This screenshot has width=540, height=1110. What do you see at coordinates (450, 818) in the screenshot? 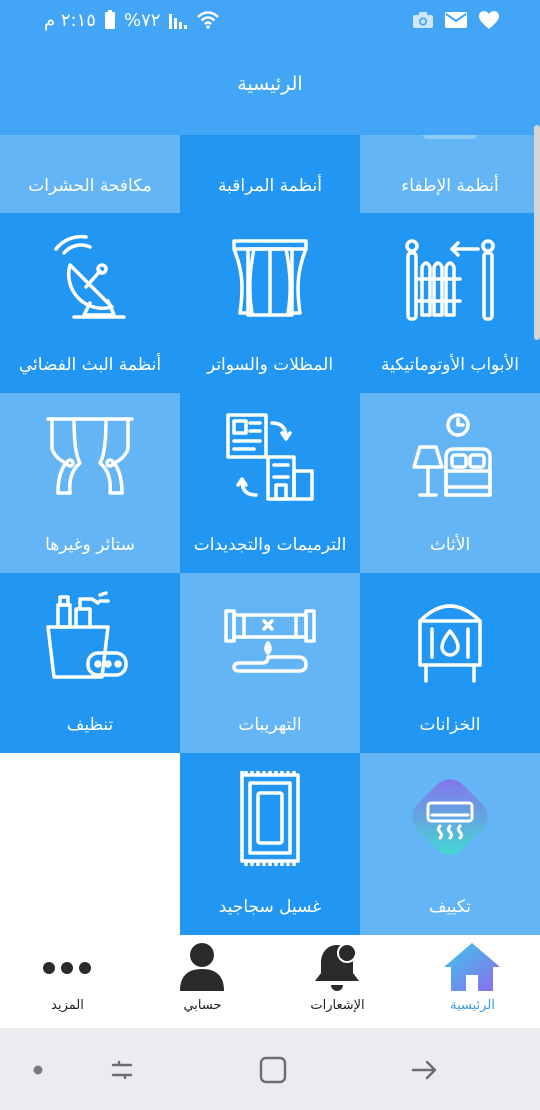
I see `air-conditioner-icon` at bounding box center [450, 818].